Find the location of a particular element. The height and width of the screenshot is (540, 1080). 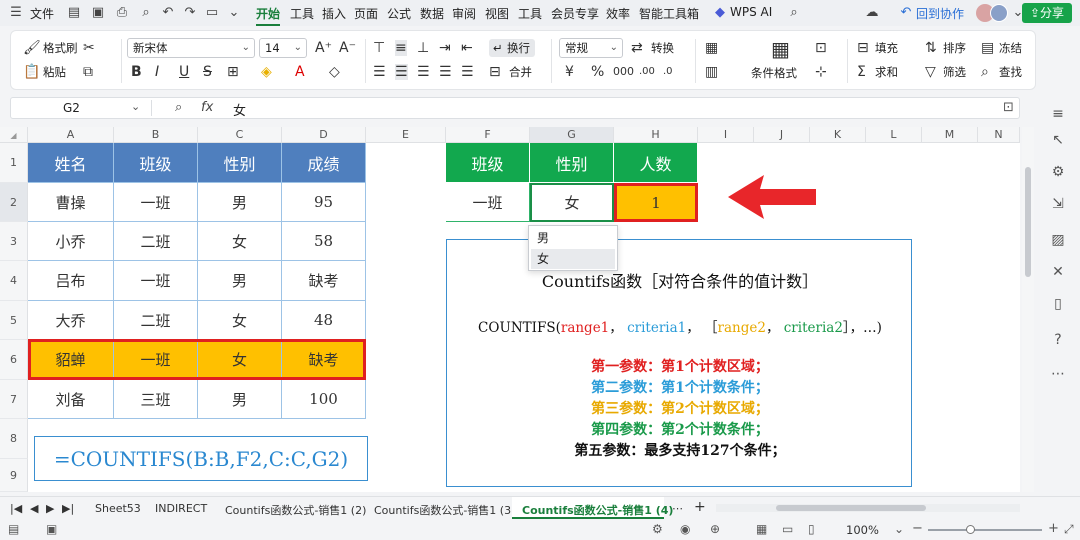

col-header-m: M is located at coordinates (950, 135).